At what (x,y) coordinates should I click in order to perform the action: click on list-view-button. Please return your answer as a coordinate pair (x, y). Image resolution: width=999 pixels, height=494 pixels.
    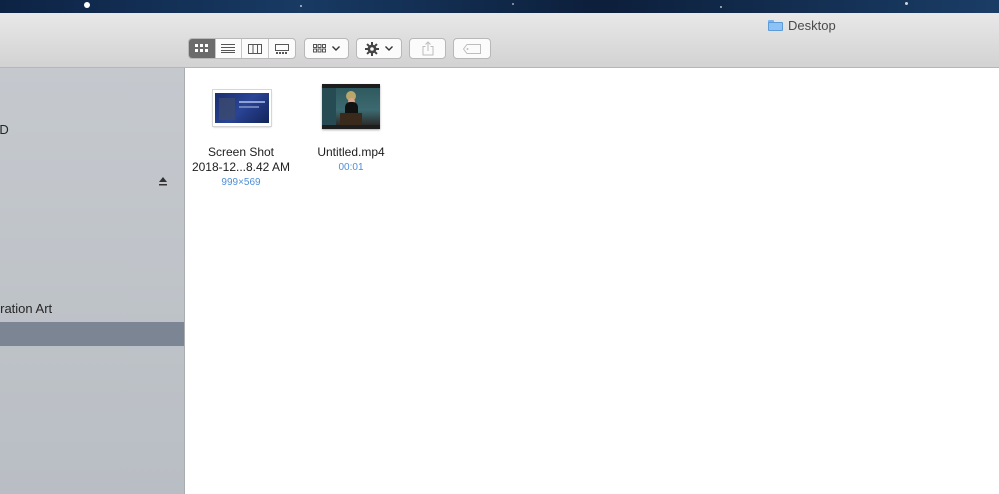
    Looking at the image, I should click on (229, 48).